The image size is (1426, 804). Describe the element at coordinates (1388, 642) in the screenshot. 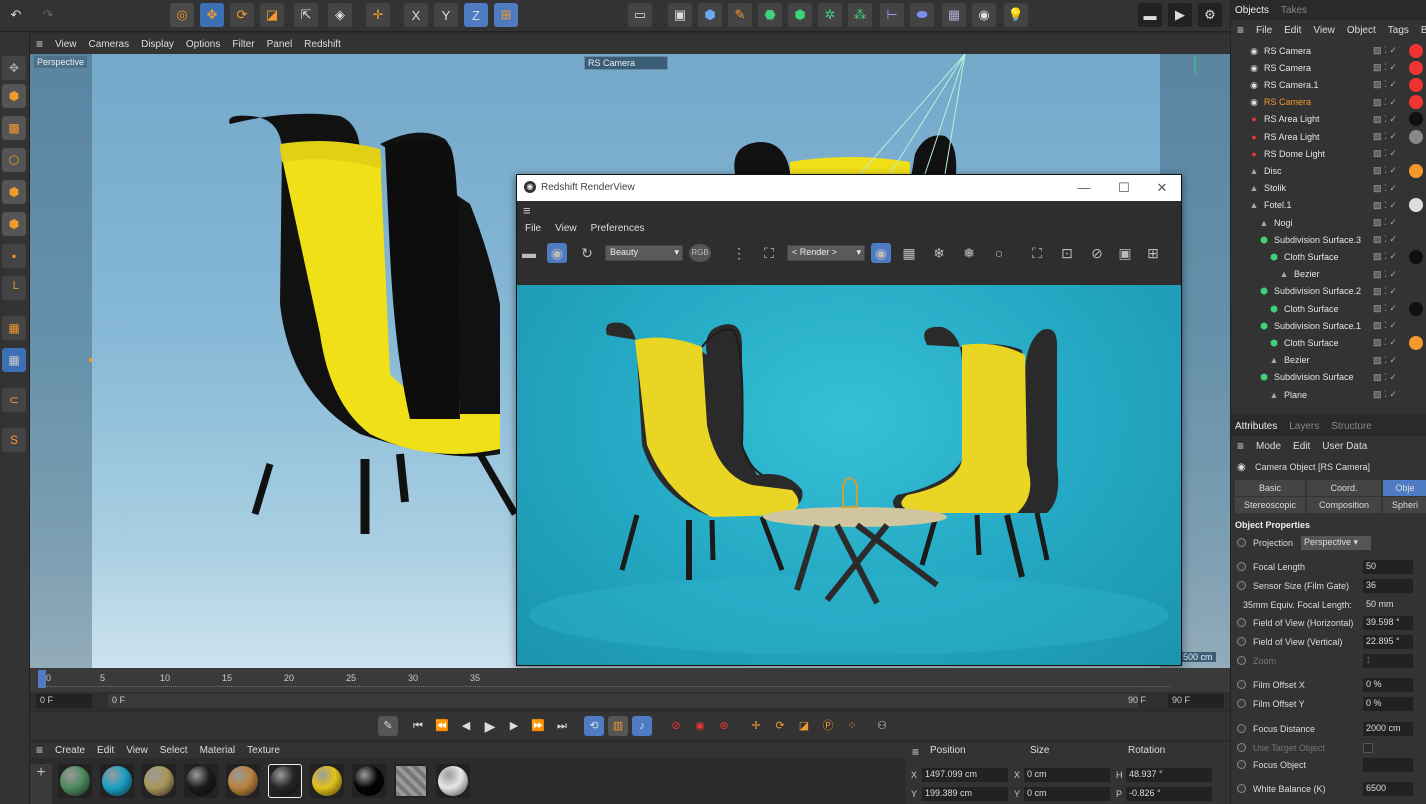

I see `attribute-value-field: 22.895 °` at that location.